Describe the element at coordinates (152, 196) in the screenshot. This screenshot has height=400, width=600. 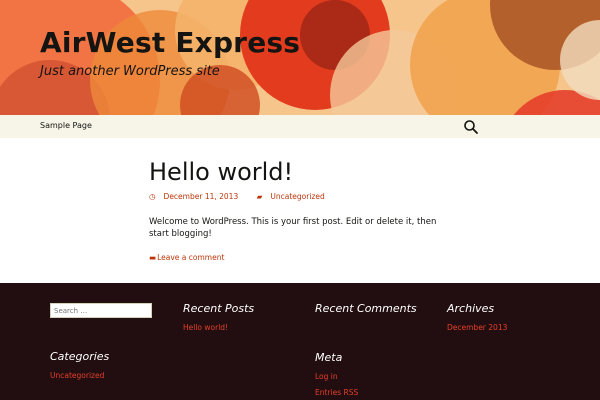
I see `clock-icon: ◷` at that location.